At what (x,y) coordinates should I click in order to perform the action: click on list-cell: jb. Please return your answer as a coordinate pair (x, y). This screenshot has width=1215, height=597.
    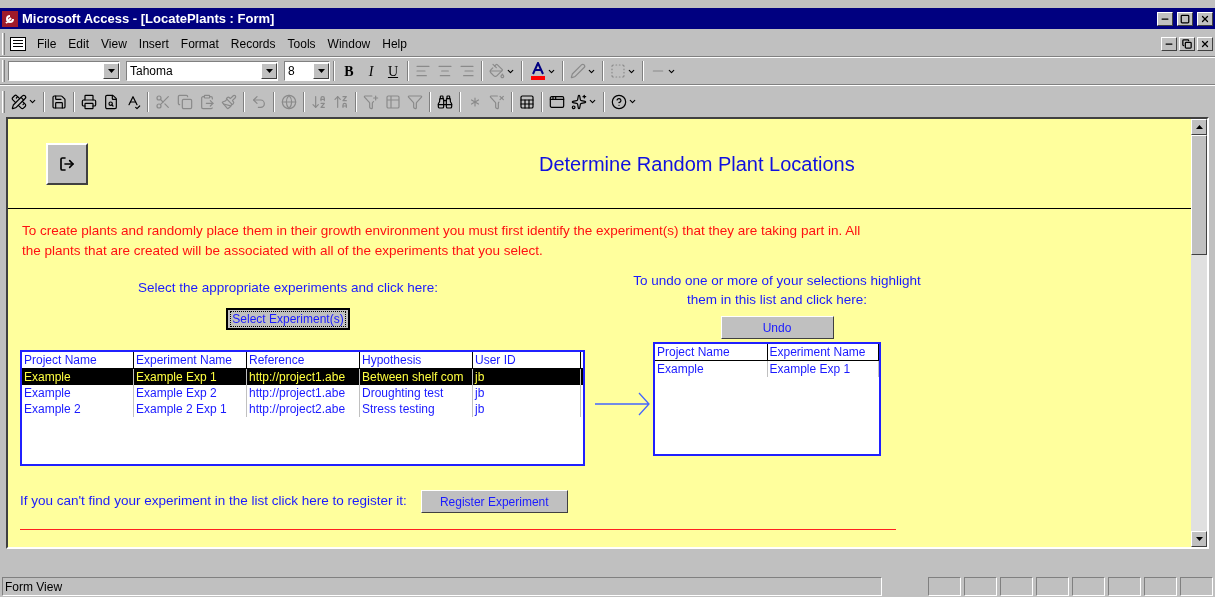
    Looking at the image, I should click on (527, 409).